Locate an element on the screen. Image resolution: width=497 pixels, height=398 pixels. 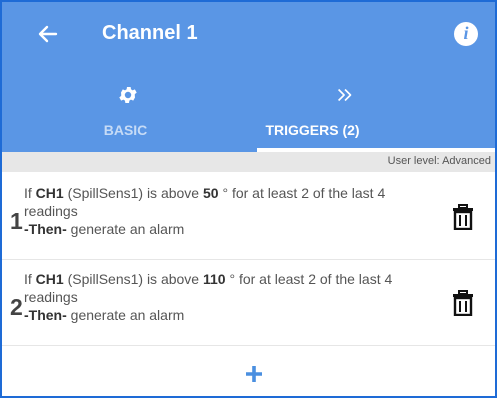
trigger-number: 2 is located at coordinates (16, 307).